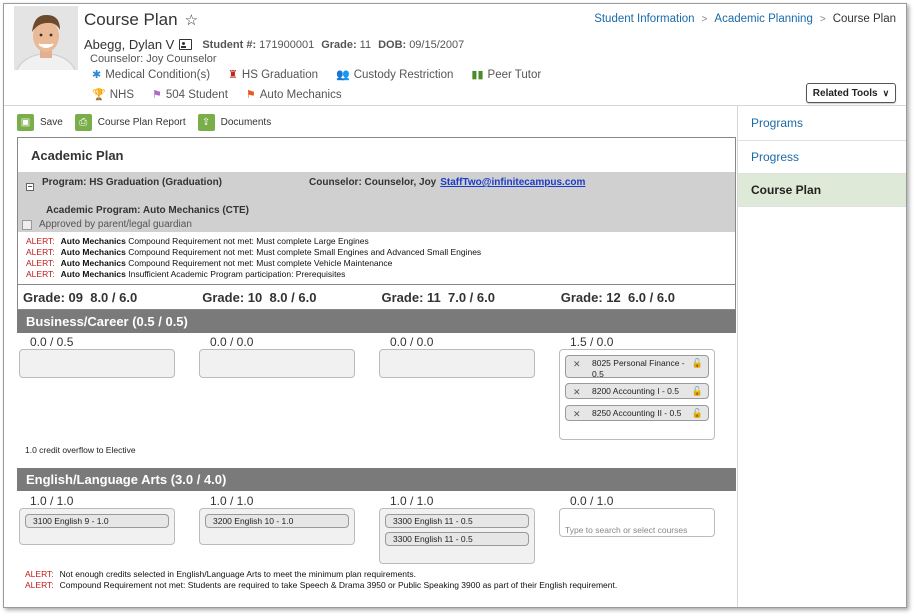 The width and height of the screenshot is (914, 616). I want to click on course-name: 3200 English 10 - 1.0, so click(253, 521).